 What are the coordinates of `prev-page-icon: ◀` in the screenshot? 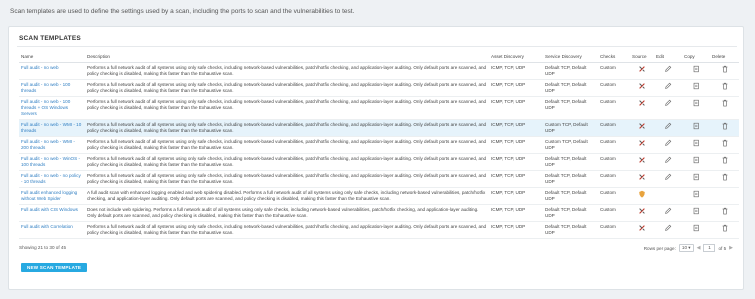 It's located at (699, 248).